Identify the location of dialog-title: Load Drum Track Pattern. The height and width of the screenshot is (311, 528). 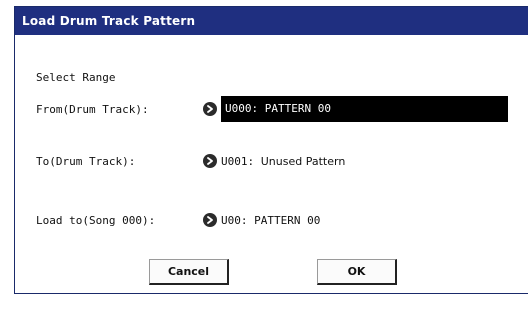
(271, 21).